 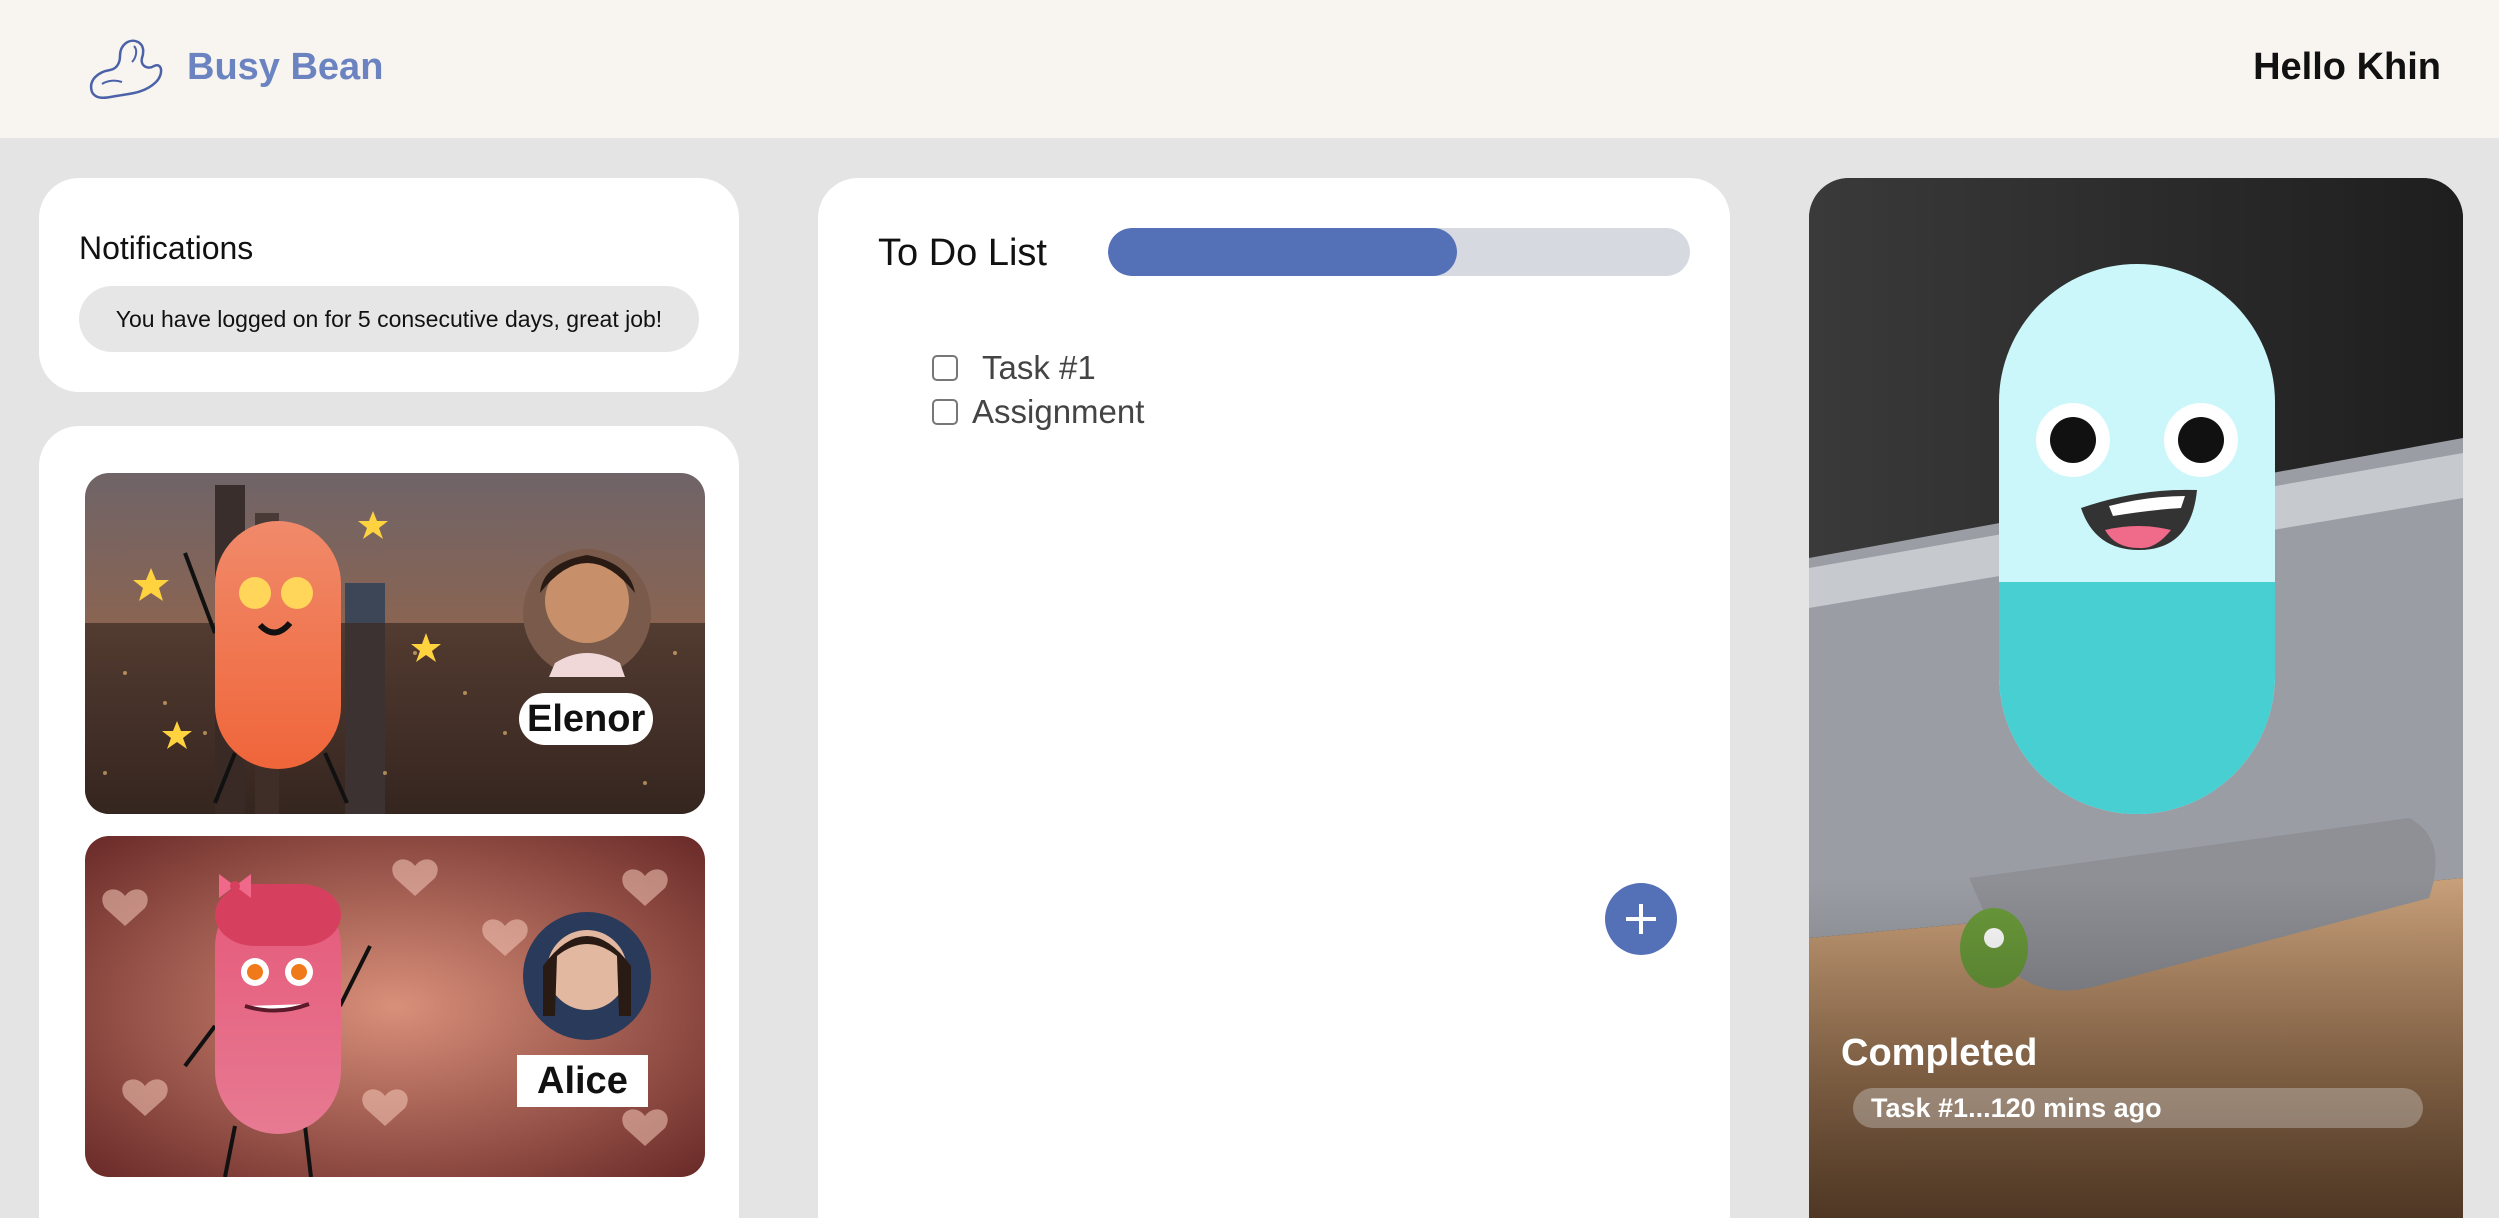 I want to click on city-background-image, so click(x=395, y=643).